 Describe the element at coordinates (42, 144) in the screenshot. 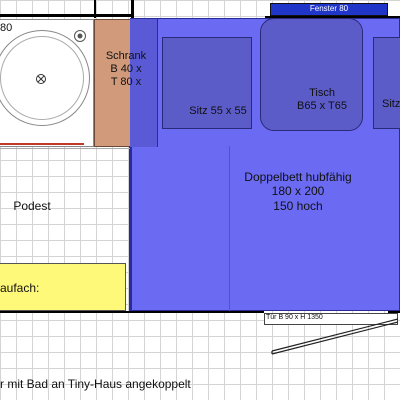

I see `bath-red-line` at that location.